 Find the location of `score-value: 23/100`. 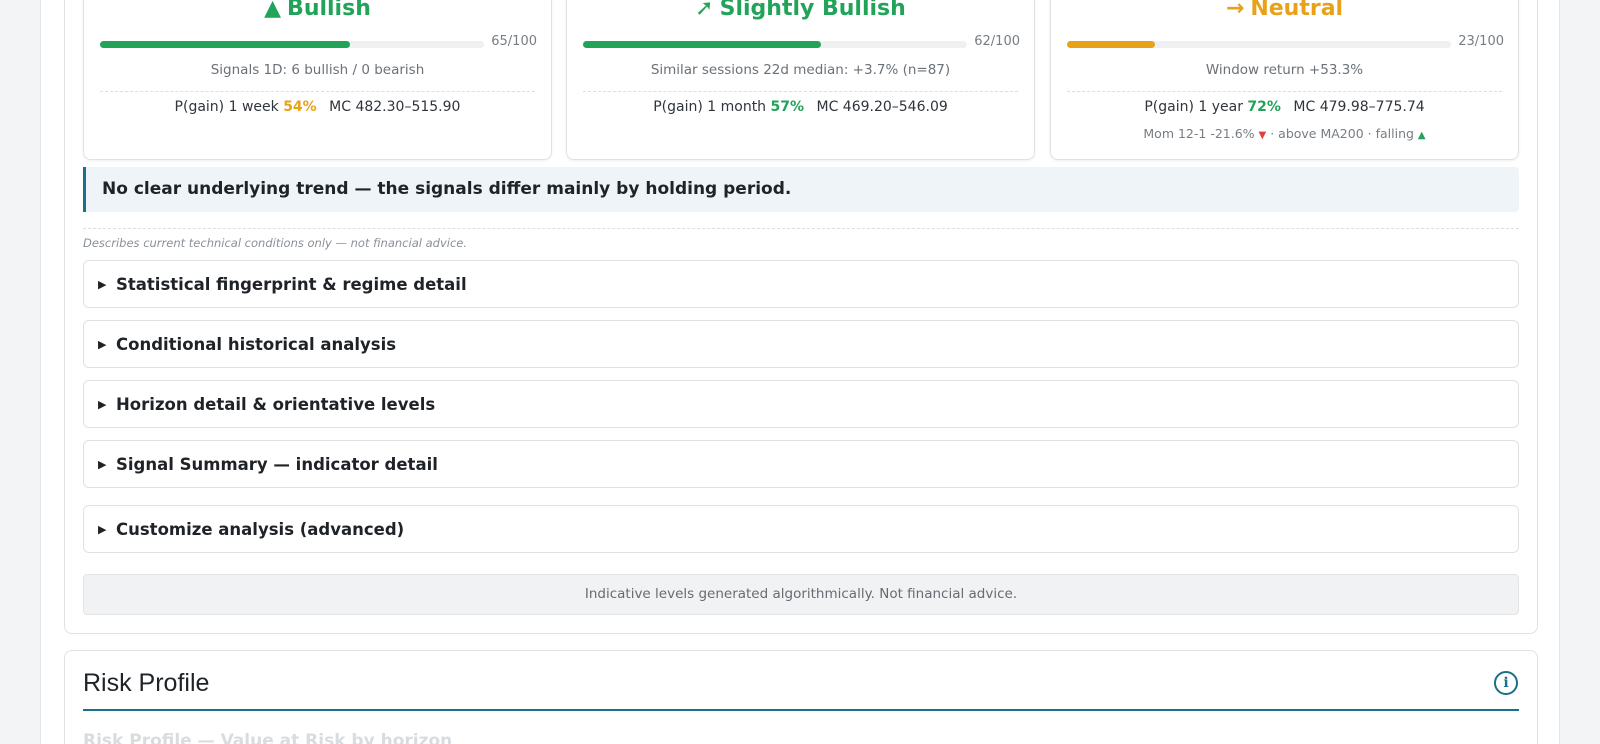

score-value: 23/100 is located at coordinates (1481, 41).